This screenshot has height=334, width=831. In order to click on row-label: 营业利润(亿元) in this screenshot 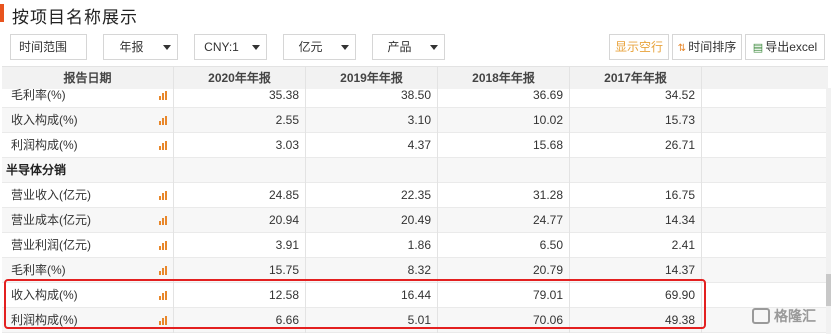, I will do `click(88, 245)`.